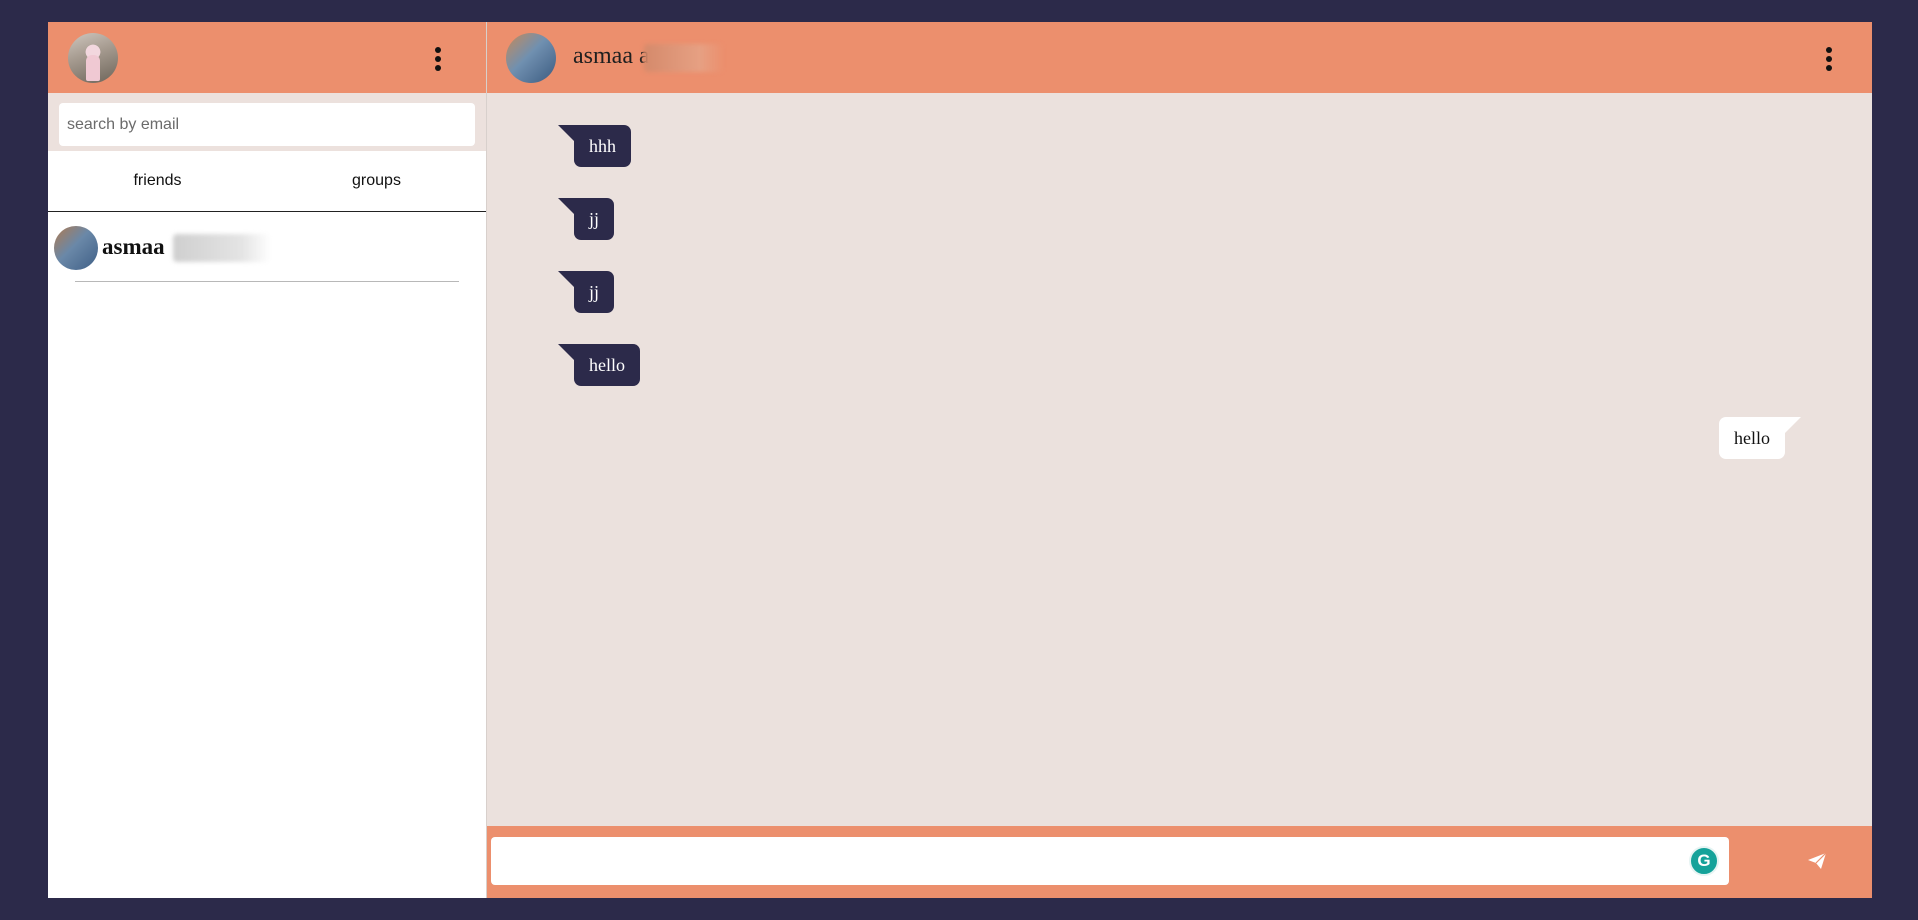 This screenshot has width=1918, height=920. I want to click on send-button, so click(1817, 861).